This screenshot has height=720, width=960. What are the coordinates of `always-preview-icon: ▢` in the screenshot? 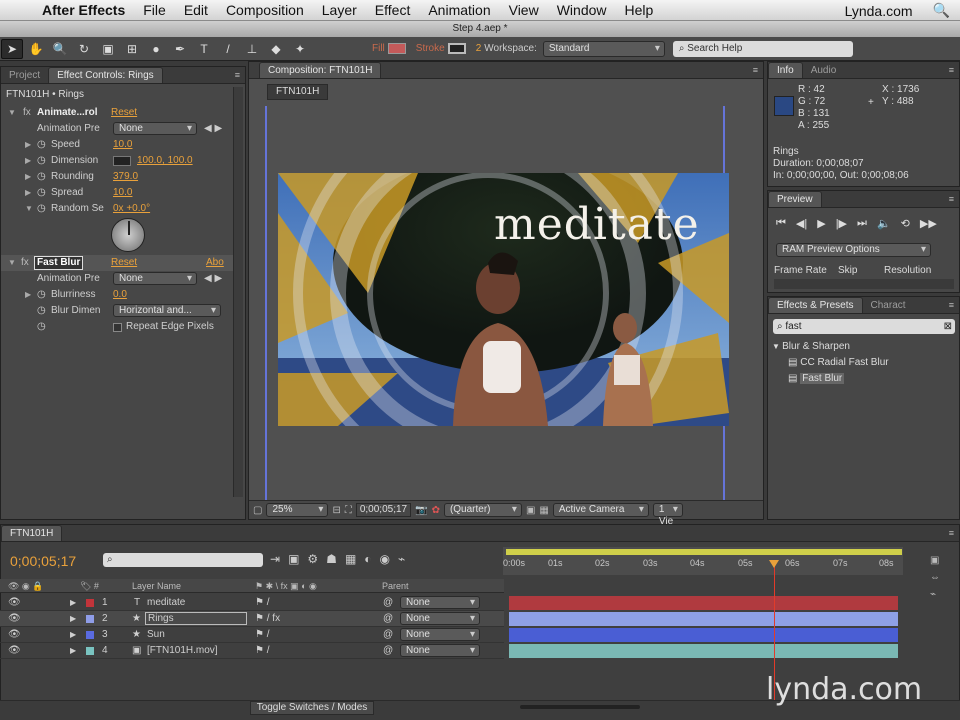 It's located at (257, 510).